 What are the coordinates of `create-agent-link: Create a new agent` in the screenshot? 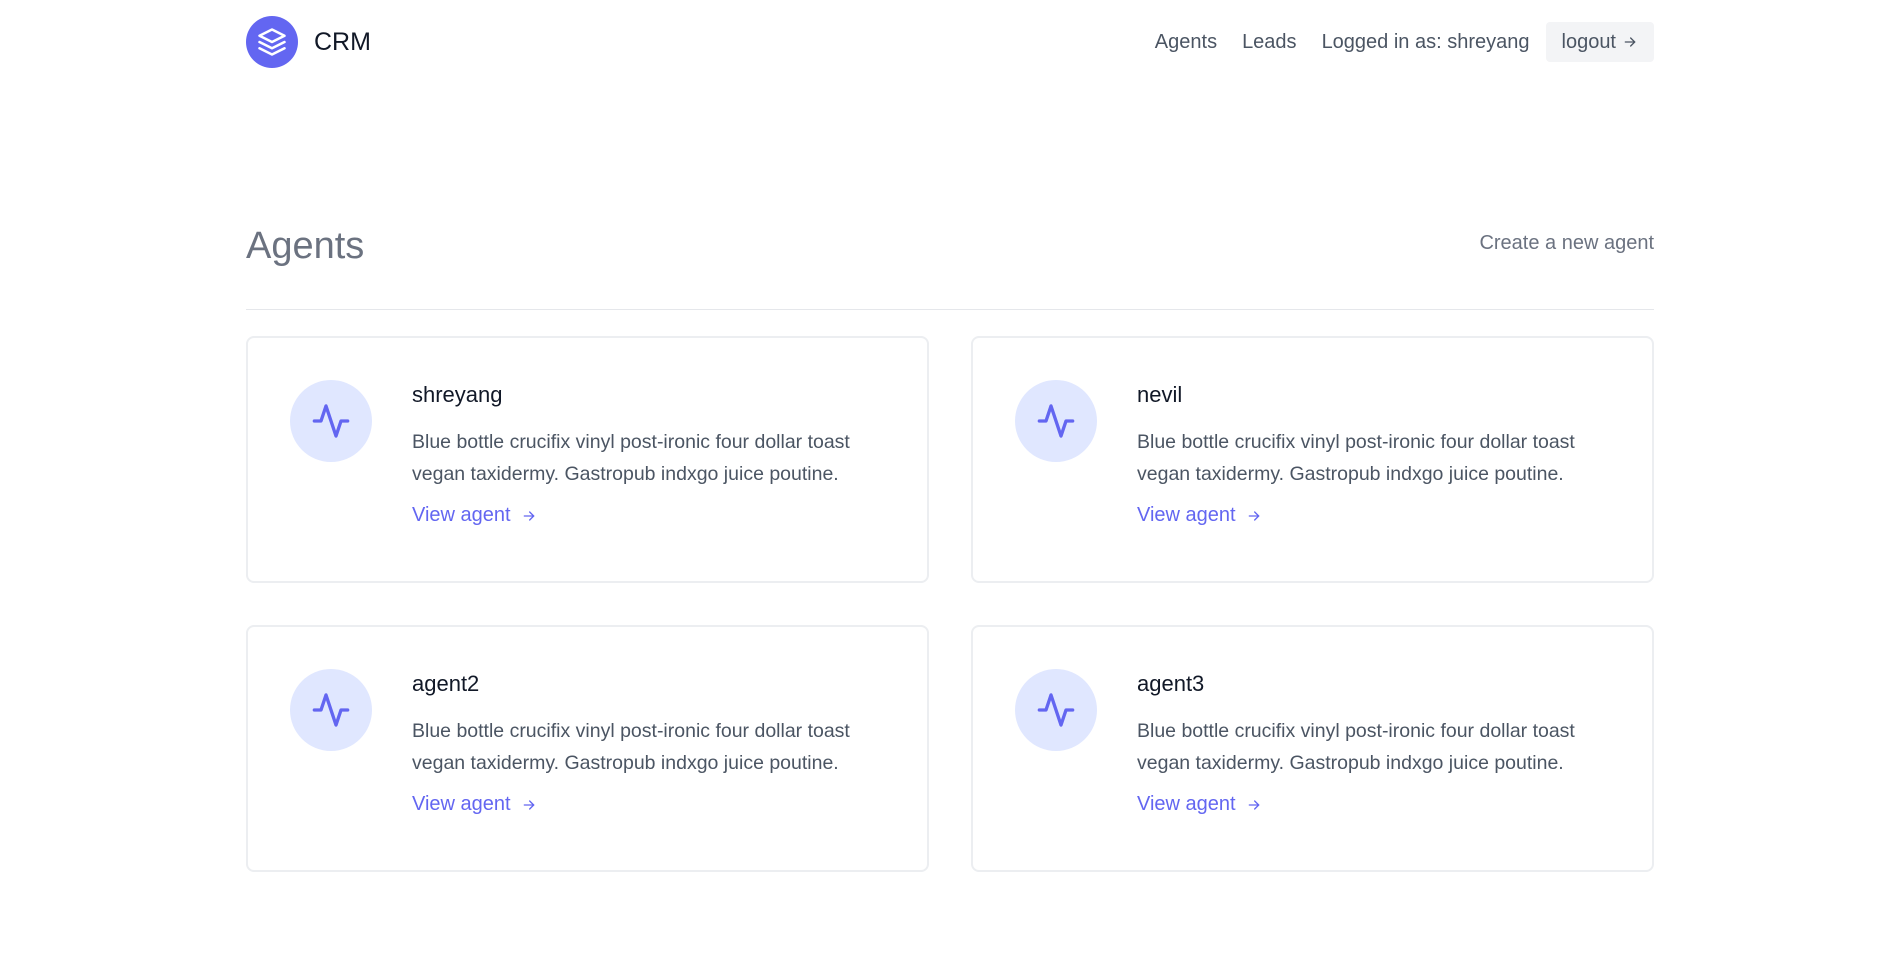 It's located at (1566, 243).